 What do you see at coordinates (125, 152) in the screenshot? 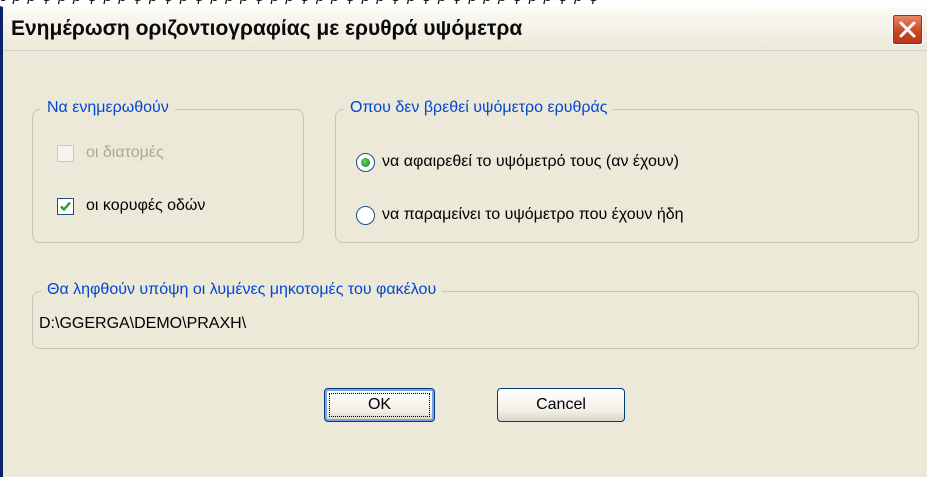
I see `sections-label: οι διατομές` at bounding box center [125, 152].